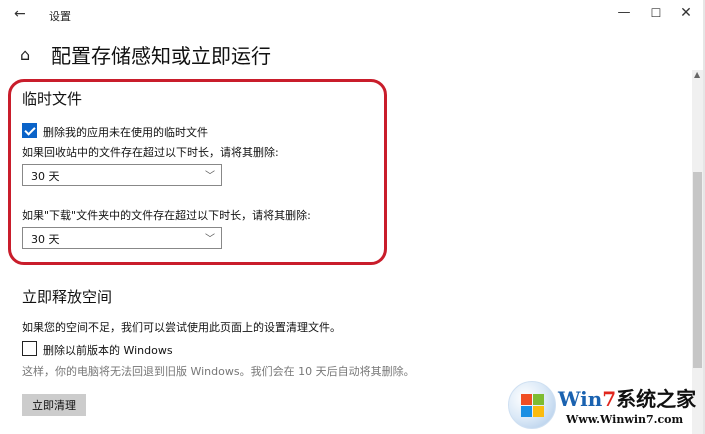 This screenshot has width=705, height=434. I want to click on title-bar: ← 设置 — ☐ ✕, so click(352, 15).